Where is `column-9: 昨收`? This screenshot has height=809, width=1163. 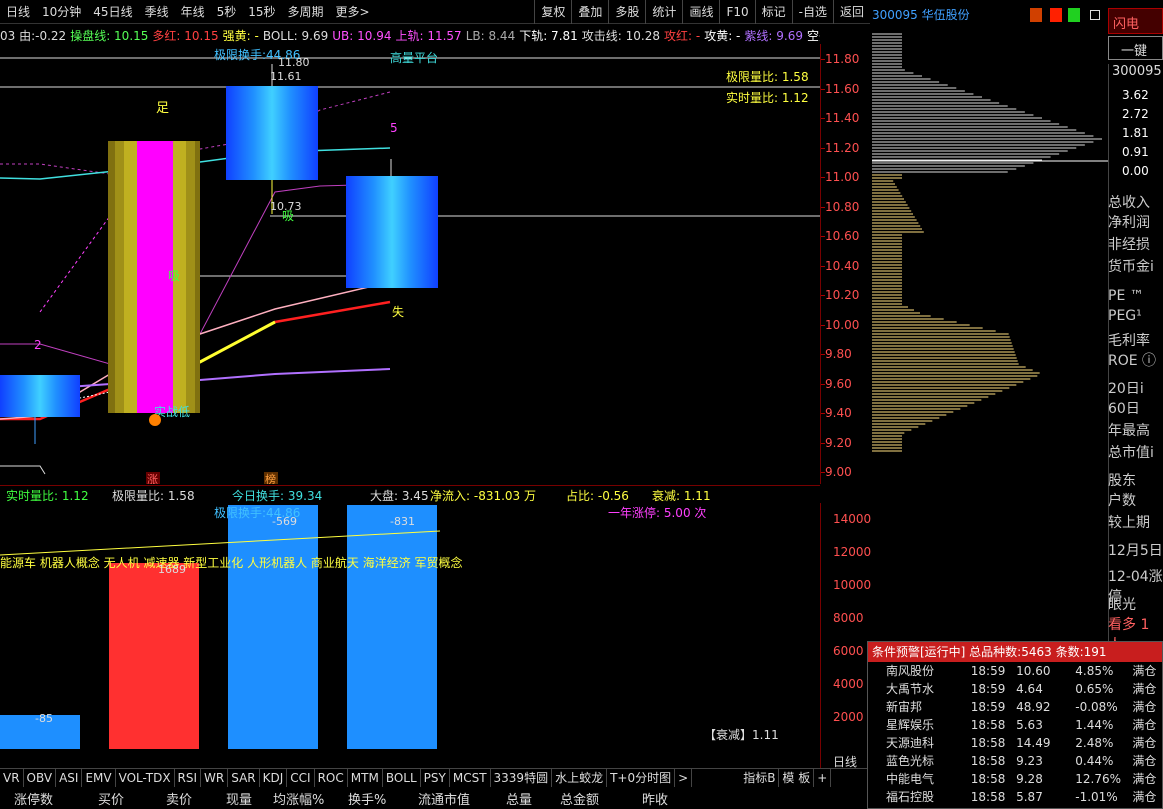 column-9: 昨收 is located at coordinates (655, 798).